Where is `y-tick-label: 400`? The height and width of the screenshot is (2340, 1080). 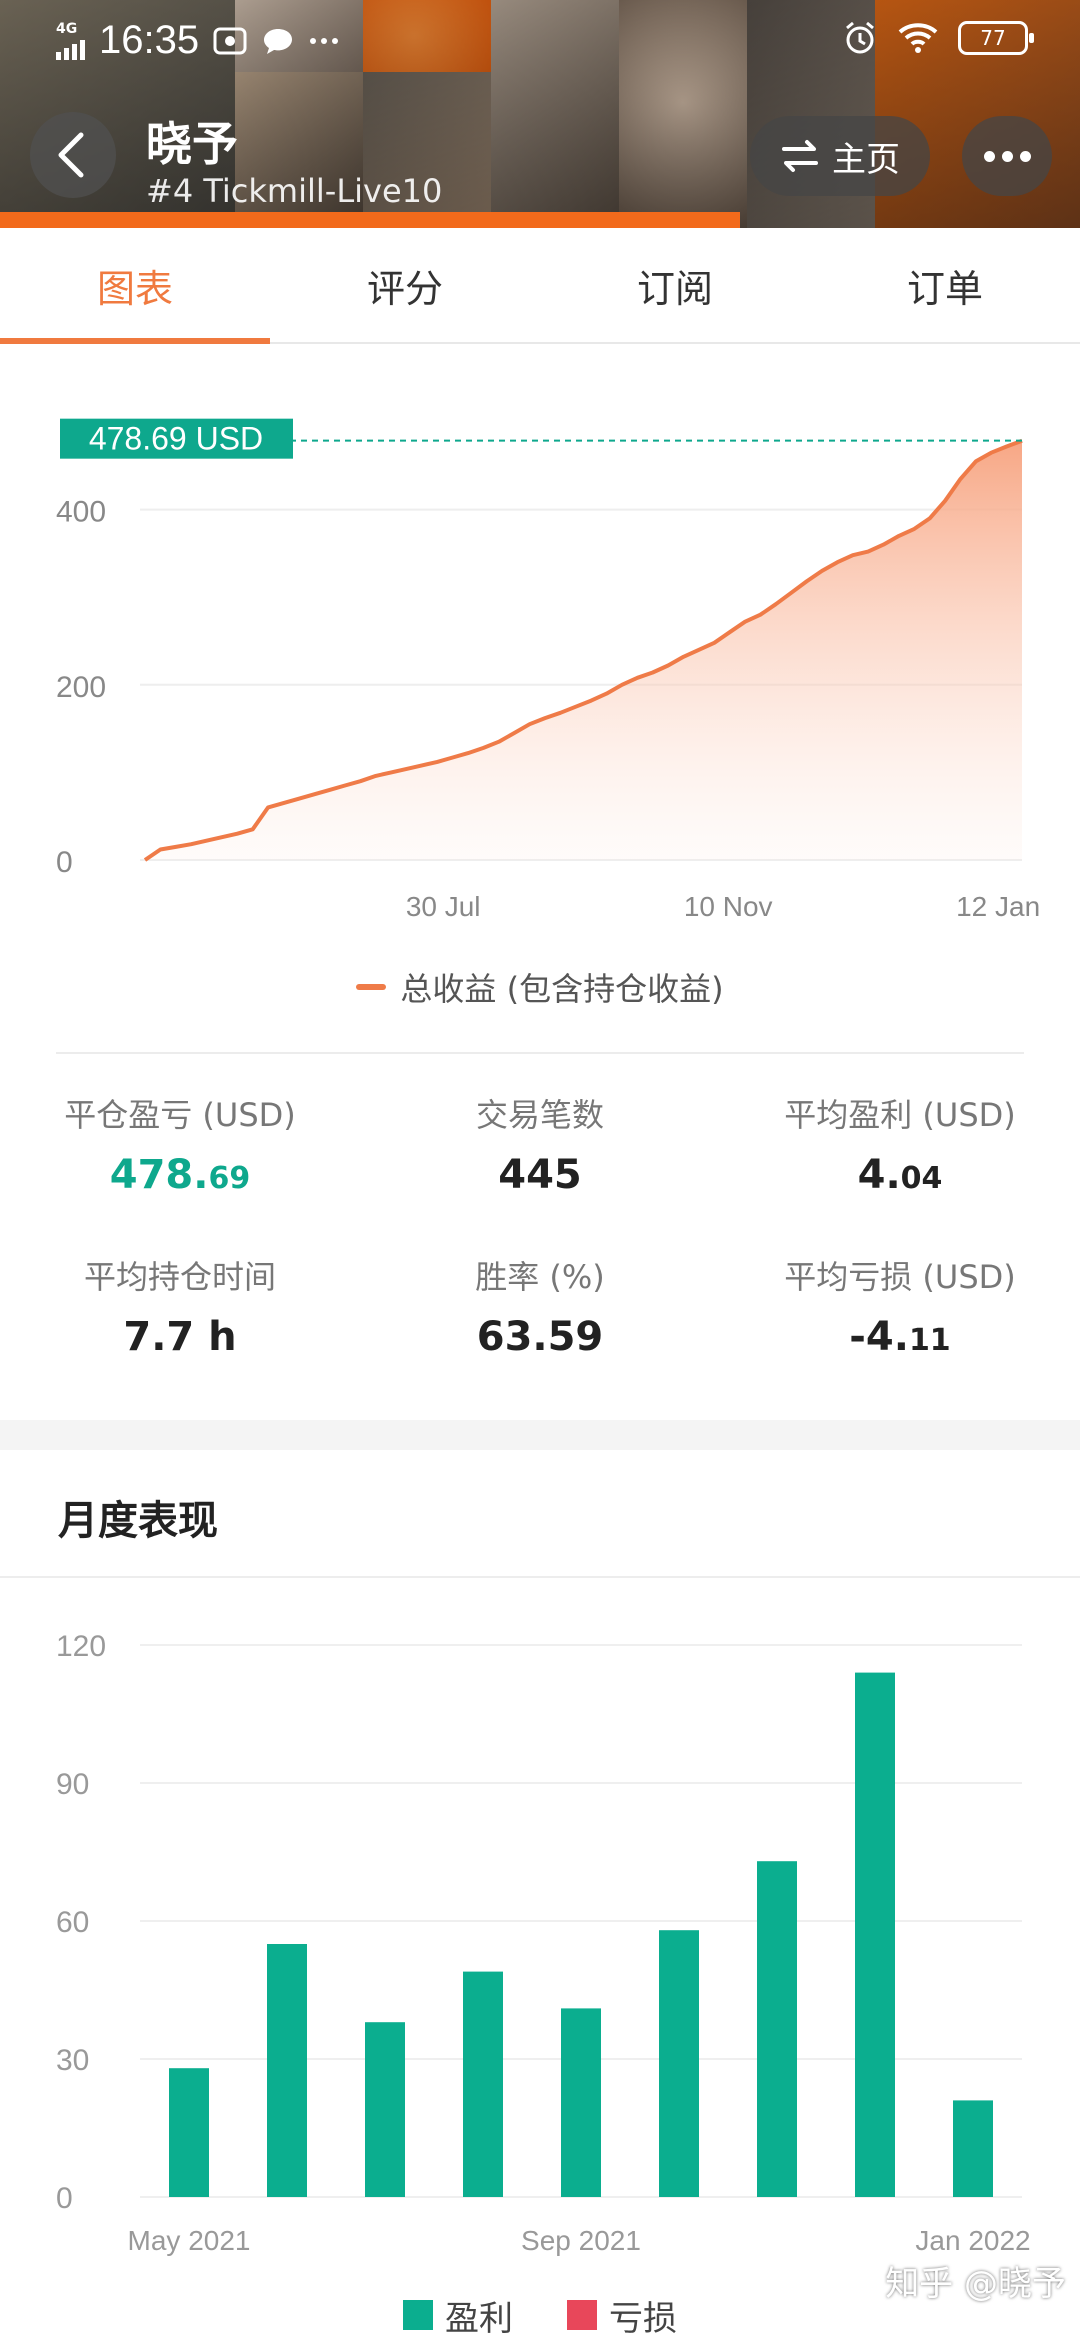
y-tick-label: 400 is located at coordinates (81, 512).